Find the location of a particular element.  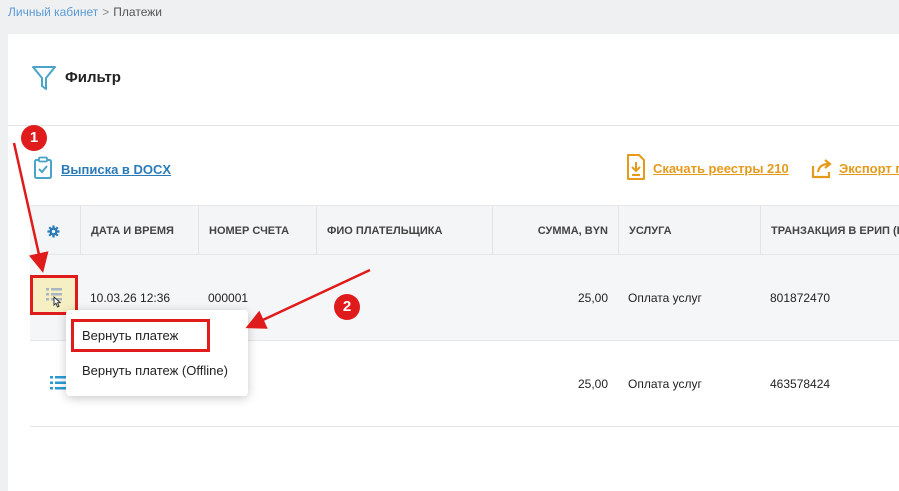

cell-transaction: 463578424 is located at coordinates (800, 384).